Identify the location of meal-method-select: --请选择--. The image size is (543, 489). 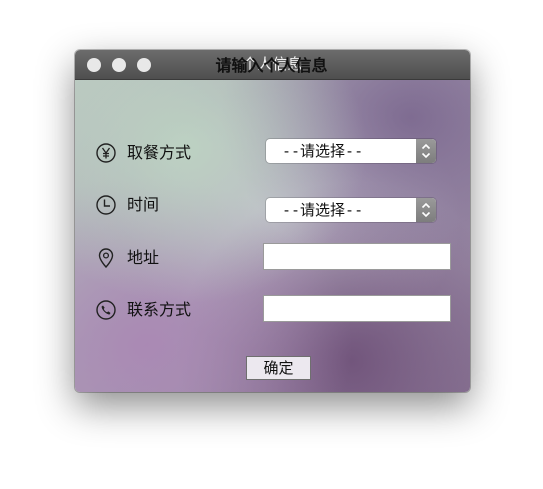
(351, 151).